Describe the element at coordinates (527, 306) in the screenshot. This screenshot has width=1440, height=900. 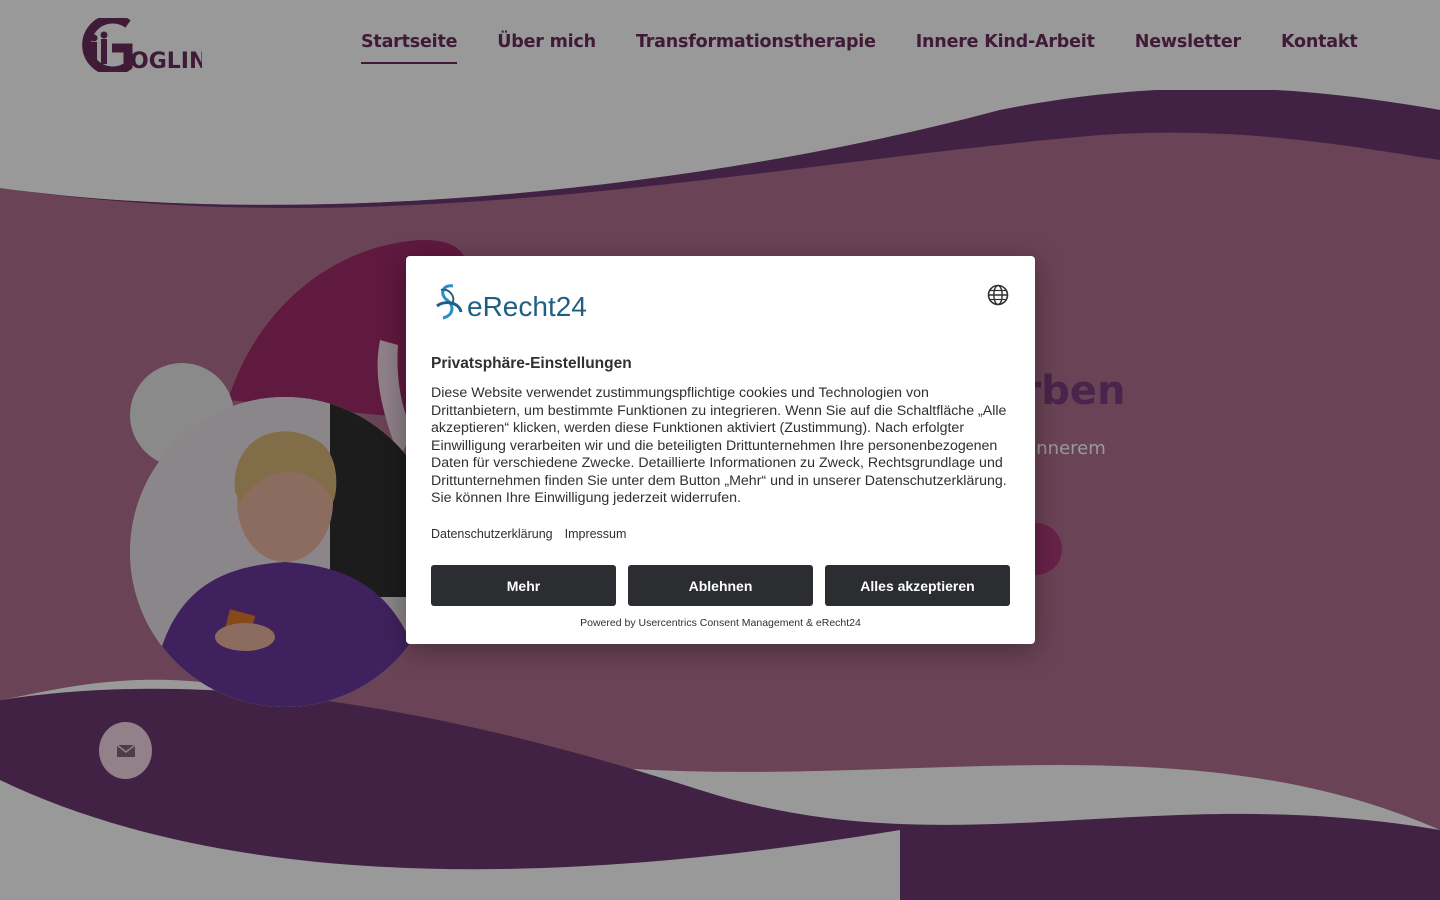
I see `brand-name: eRecht24` at that location.